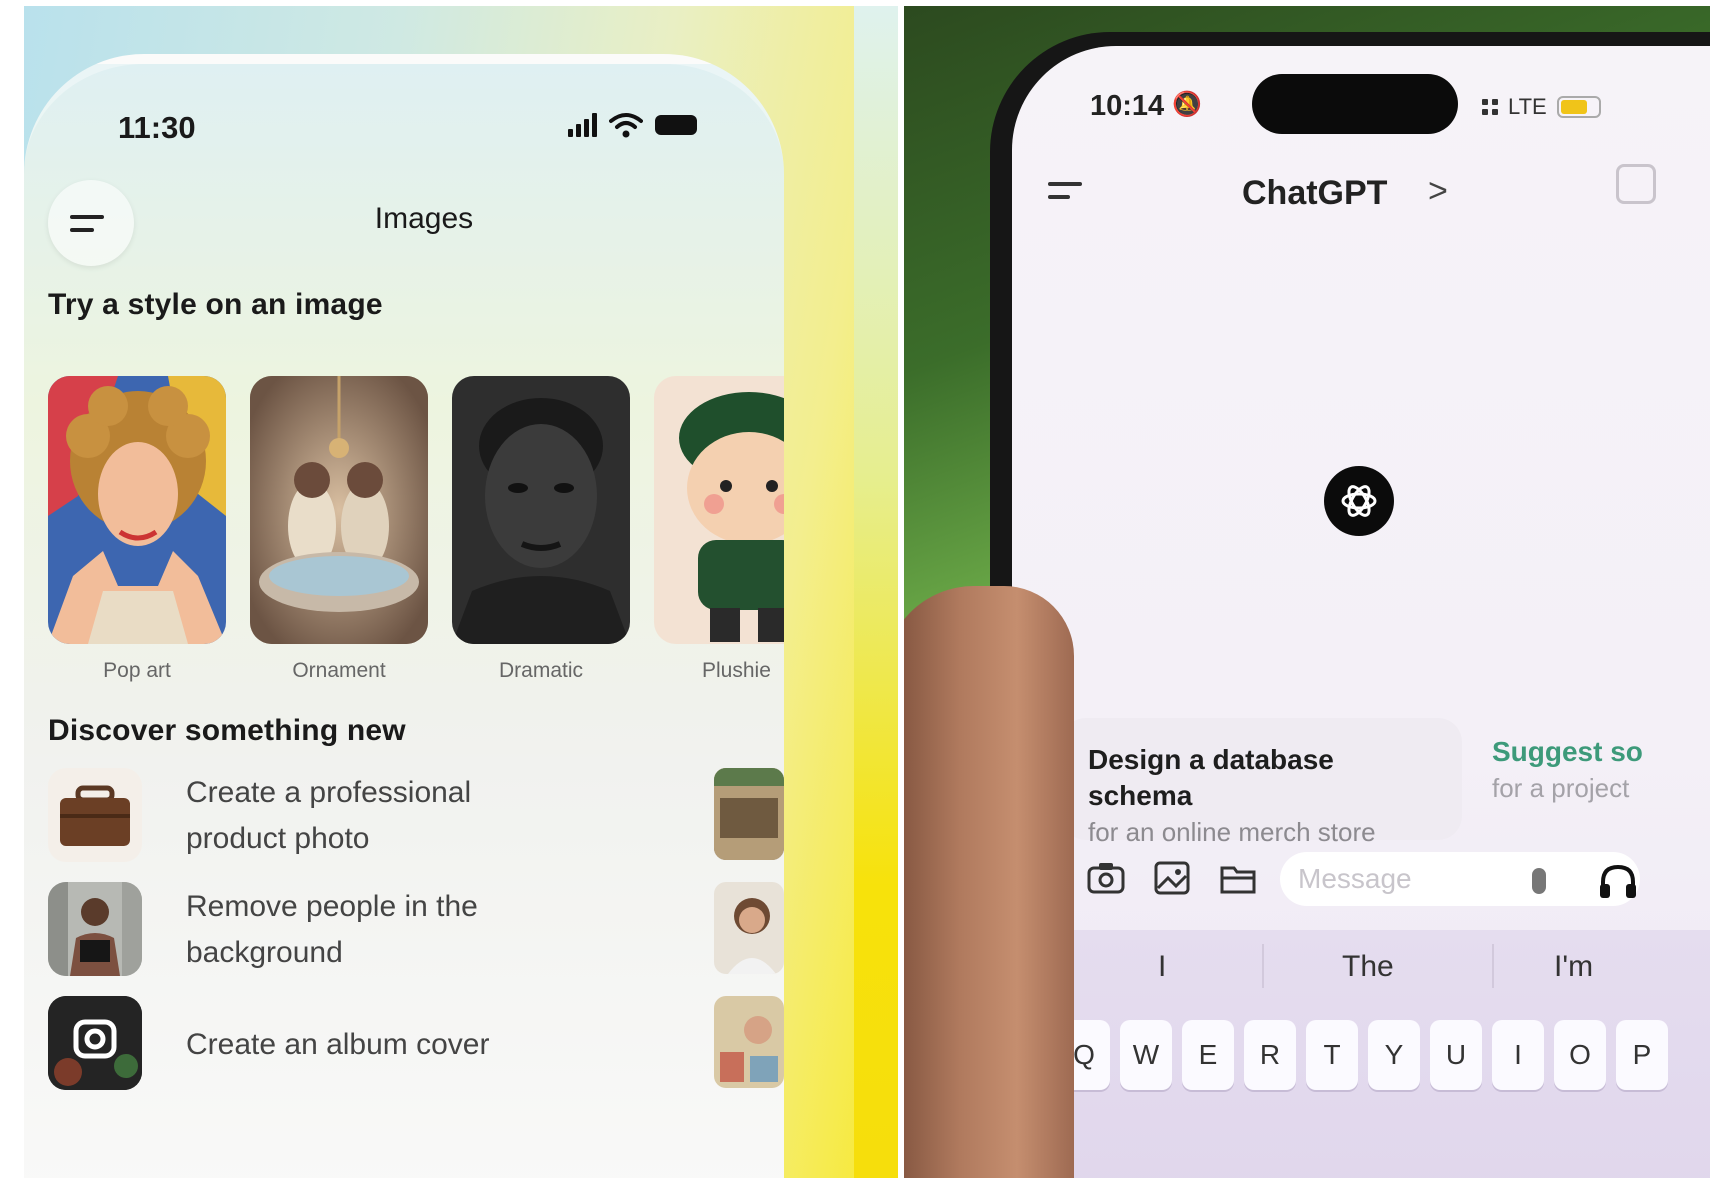  What do you see at coordinates (329, 792) in the screenshot?
I see `discover-item-line: Create a professional` at bounding box center [329, 792].